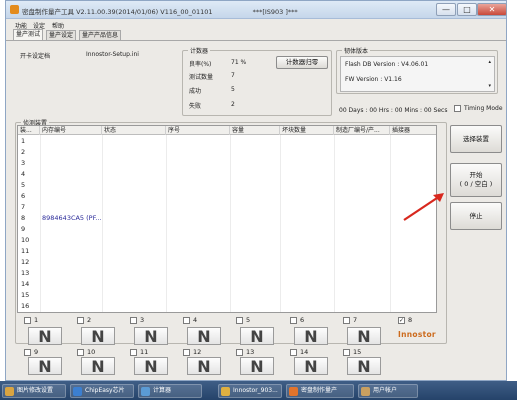 This screenshot has width=517, height=400. Describe the element at coordinates (489, 62) in the screenshot. I see `scroll-up-icon: ▴` at that location.